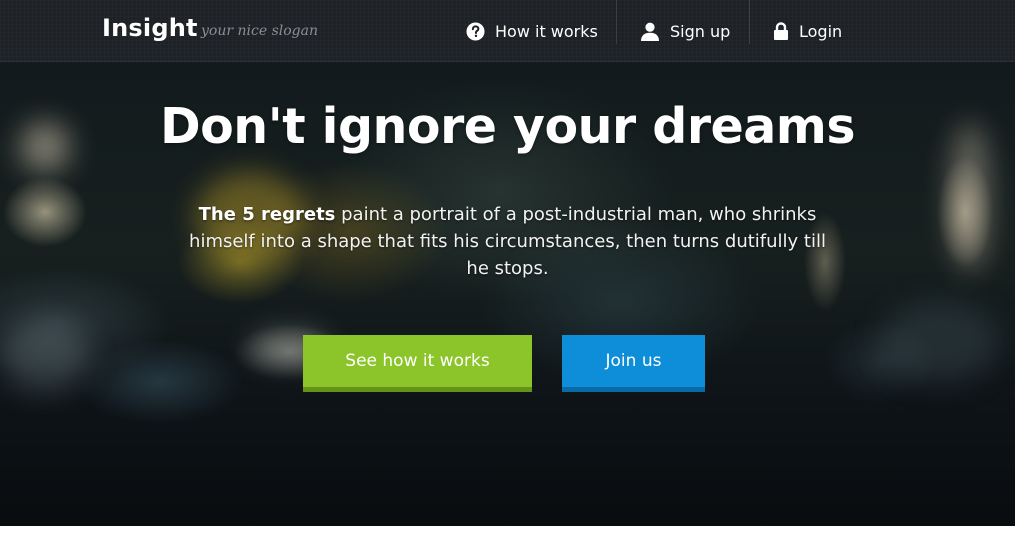 This screenshot has height=560, width=1015. Describe the element at coordinates (259, 31) in the screenshot. I see `brand-slogan: your nice slogan` at that location.